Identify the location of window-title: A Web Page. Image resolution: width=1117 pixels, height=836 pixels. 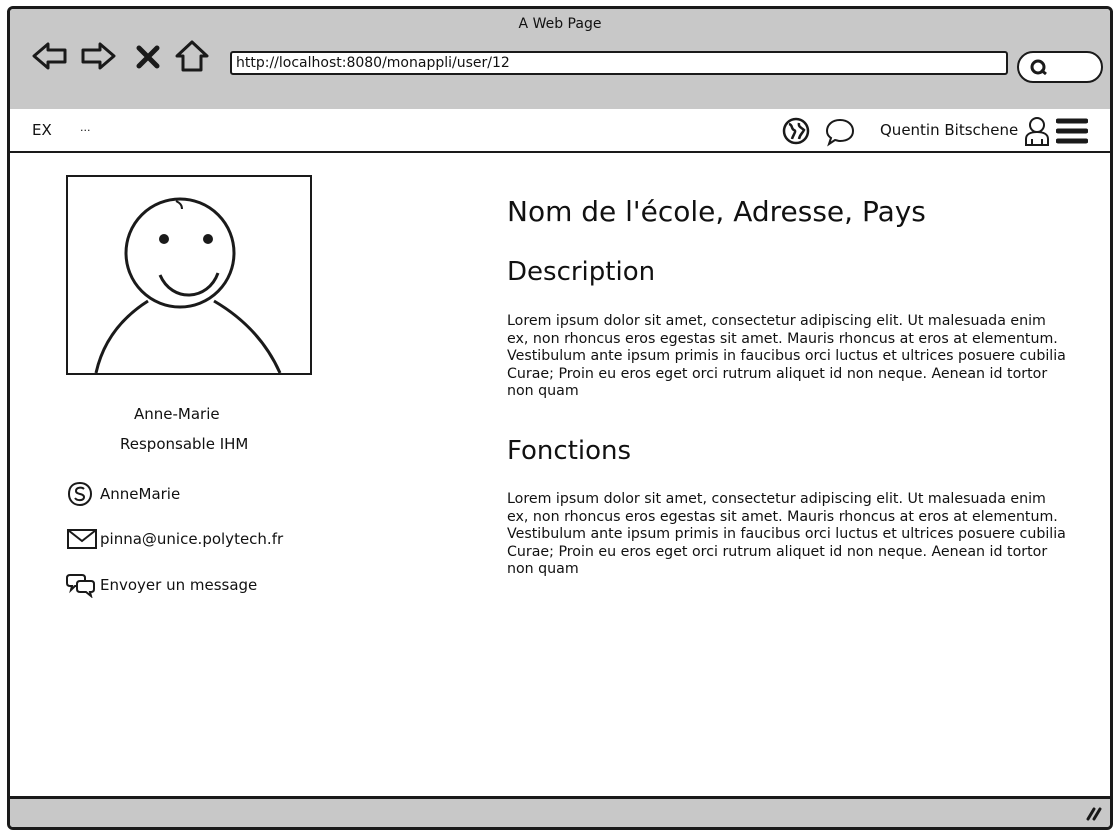
(560, 24).